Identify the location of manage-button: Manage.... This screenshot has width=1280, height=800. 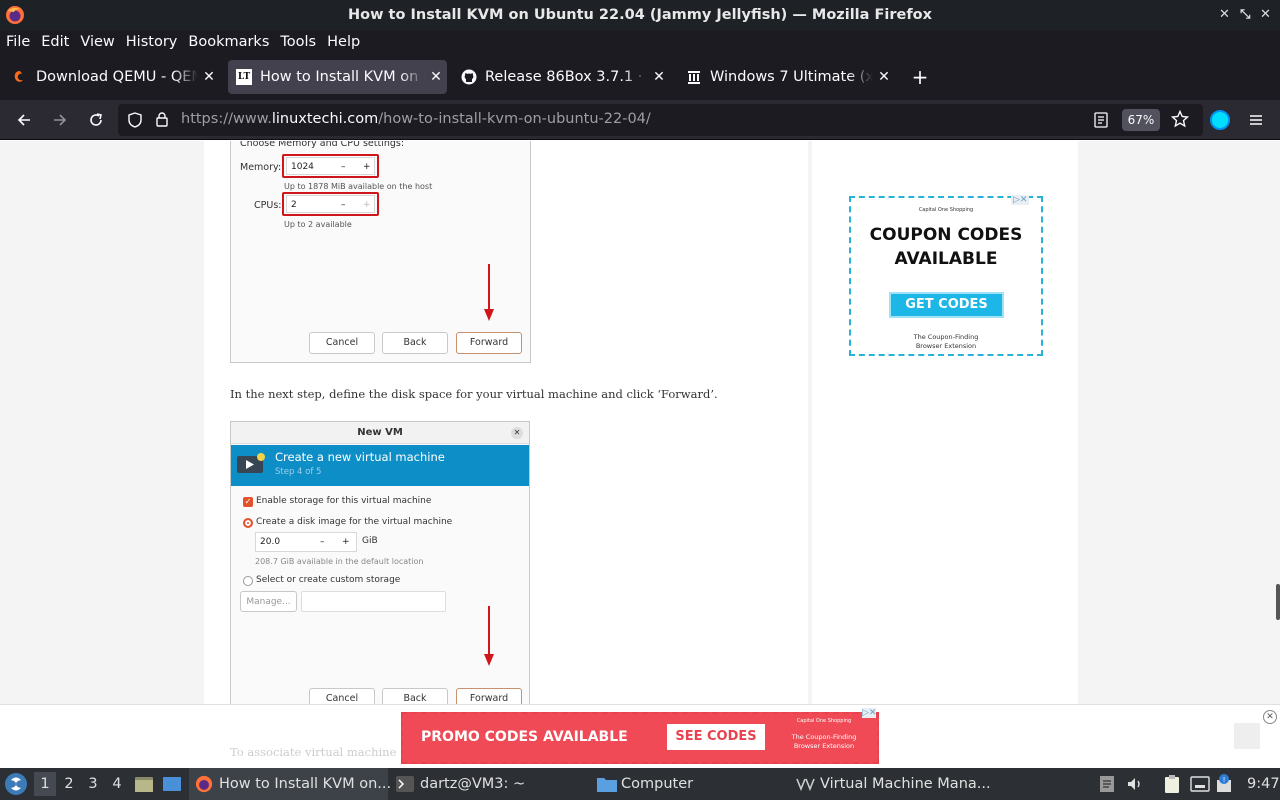
(268, 601).